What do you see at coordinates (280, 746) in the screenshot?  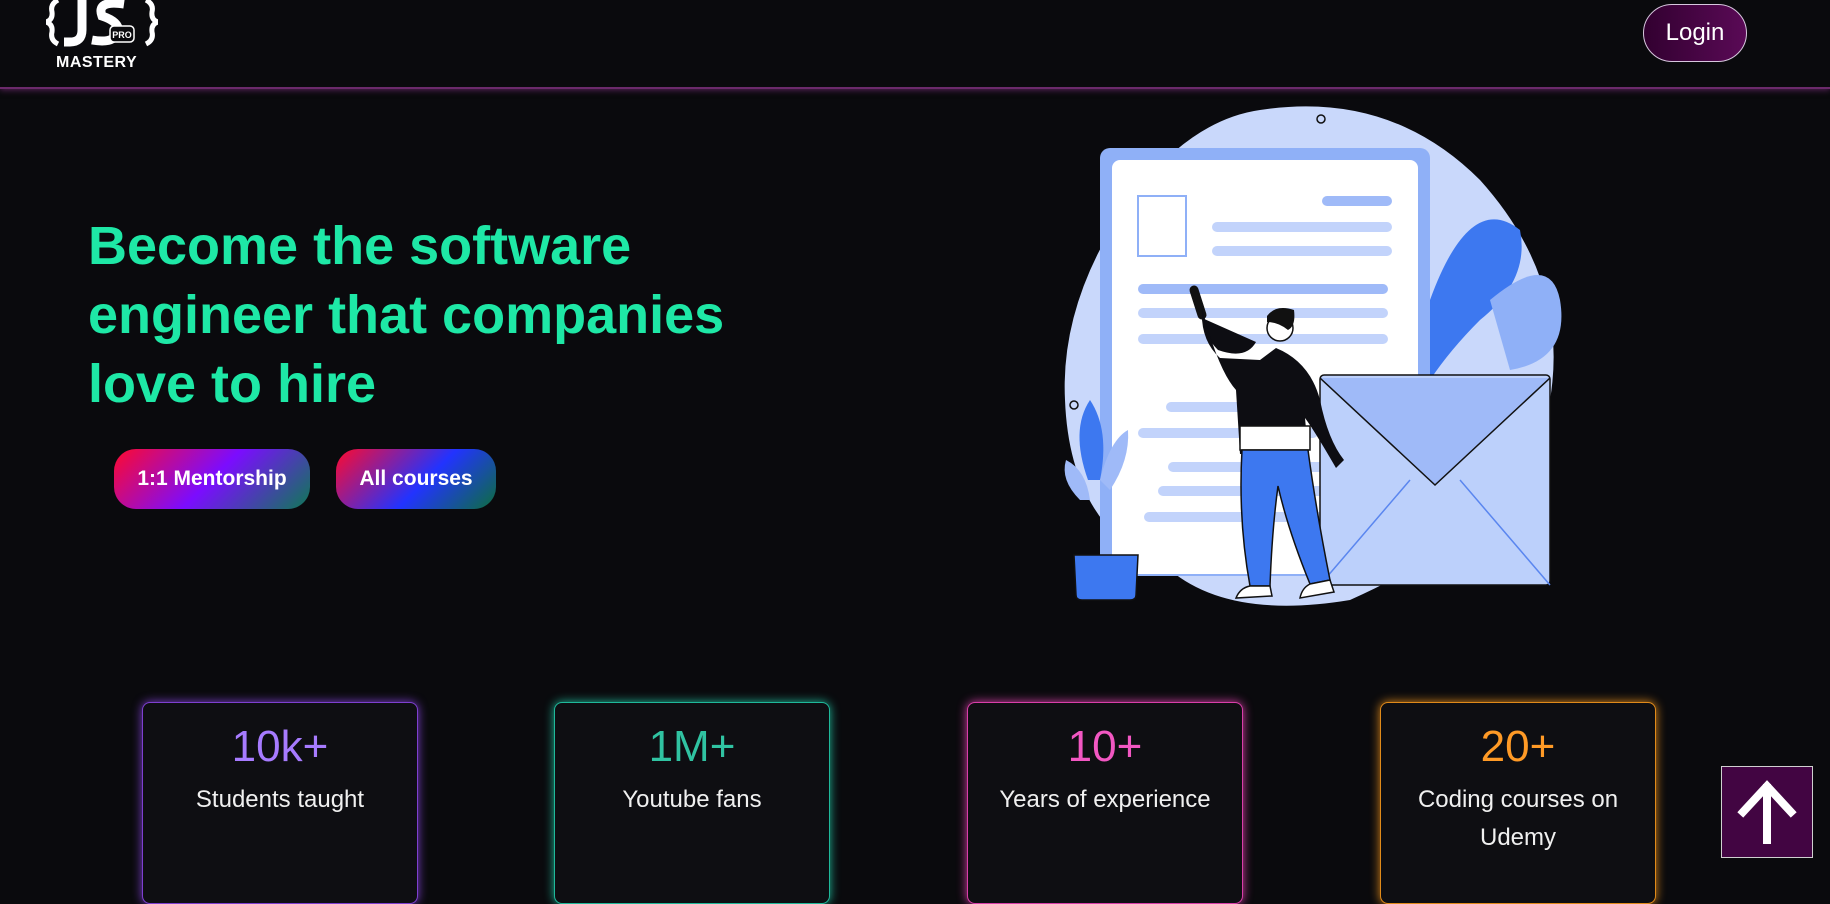 I see `stat-value: 10k+` at bounding box center [280, 746].